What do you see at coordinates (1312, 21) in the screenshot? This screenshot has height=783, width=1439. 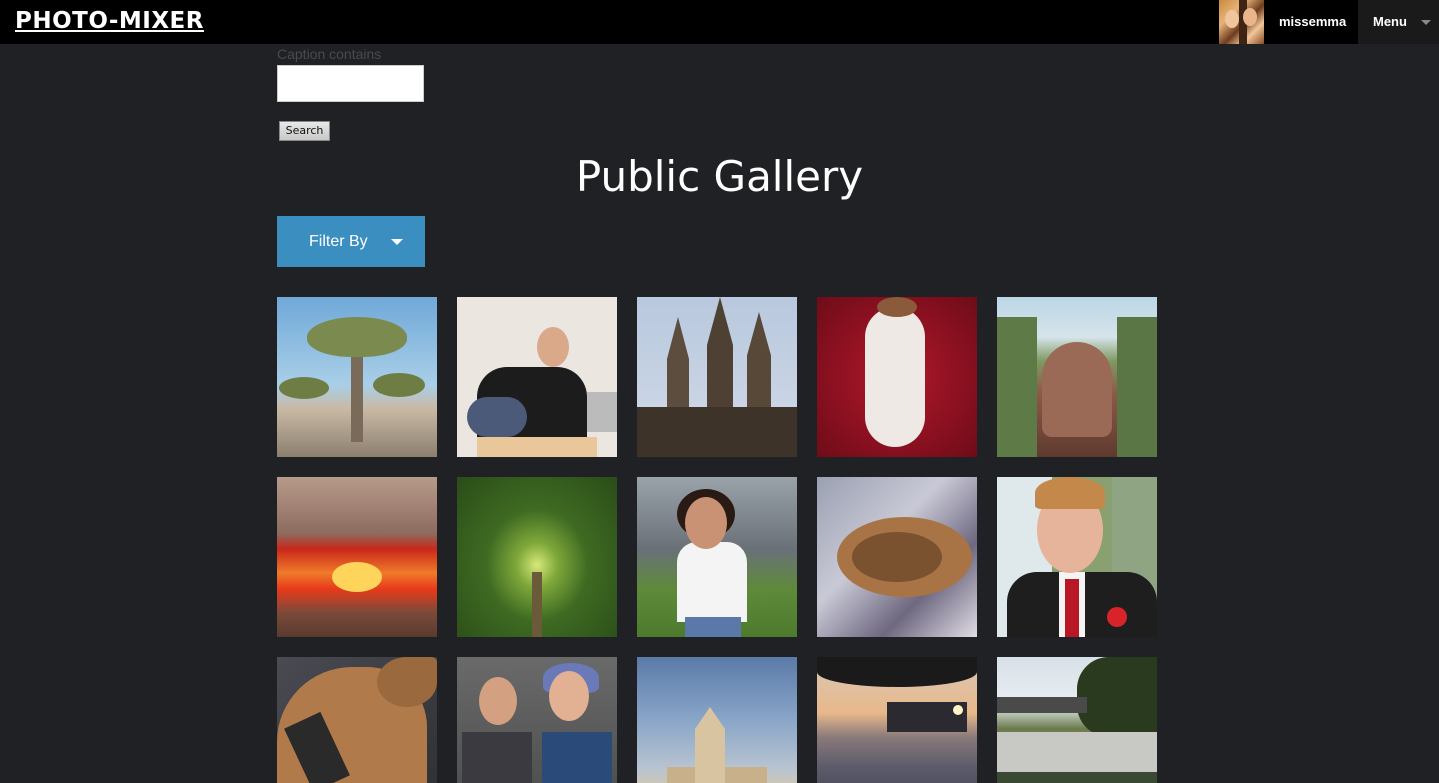 I see `username-link: missemma` at bounding box center [1312, 21].